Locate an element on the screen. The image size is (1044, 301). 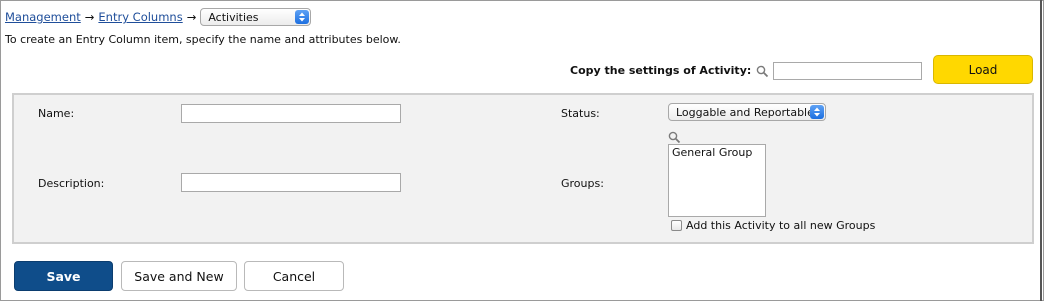
load-button: Load is located at coordinates (983, 69).